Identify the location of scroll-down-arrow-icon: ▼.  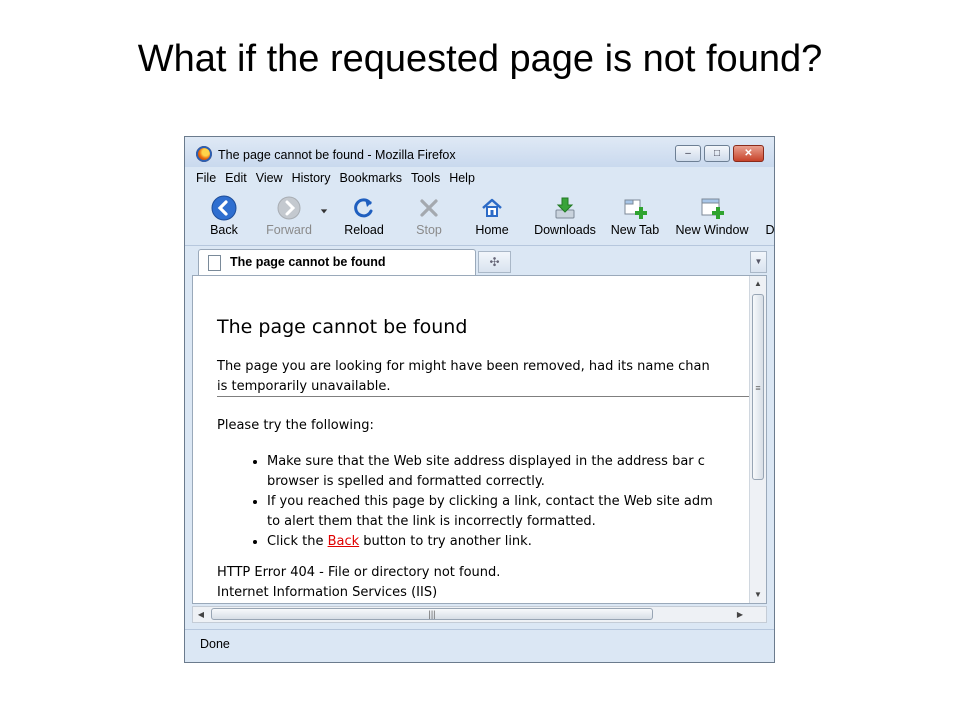
(758, 595).